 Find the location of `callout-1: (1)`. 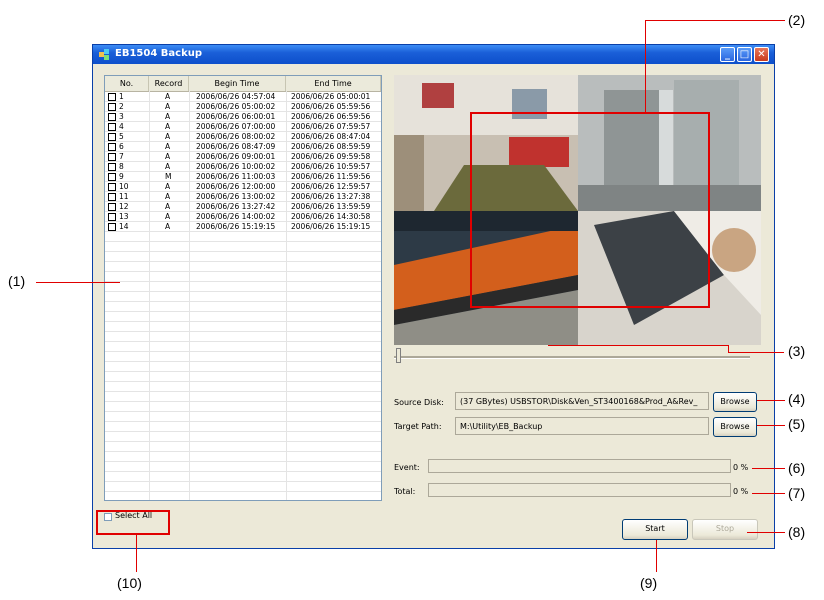

callout-1: (1) is located at coordinates (17, 281).